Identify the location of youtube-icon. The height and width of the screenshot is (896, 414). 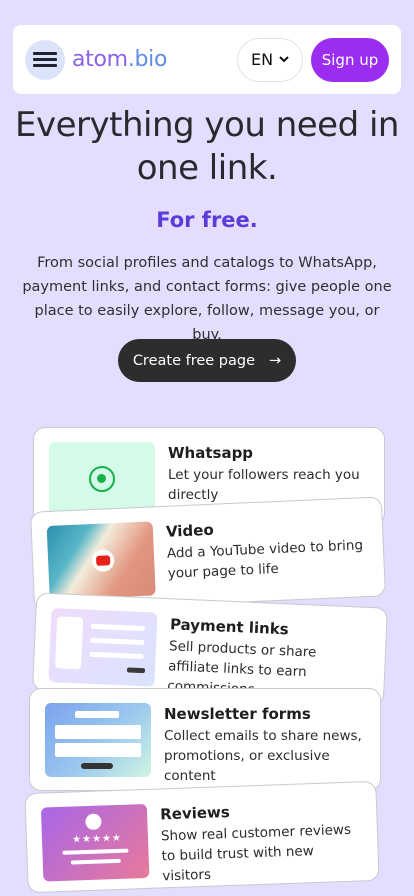
(103, 561).